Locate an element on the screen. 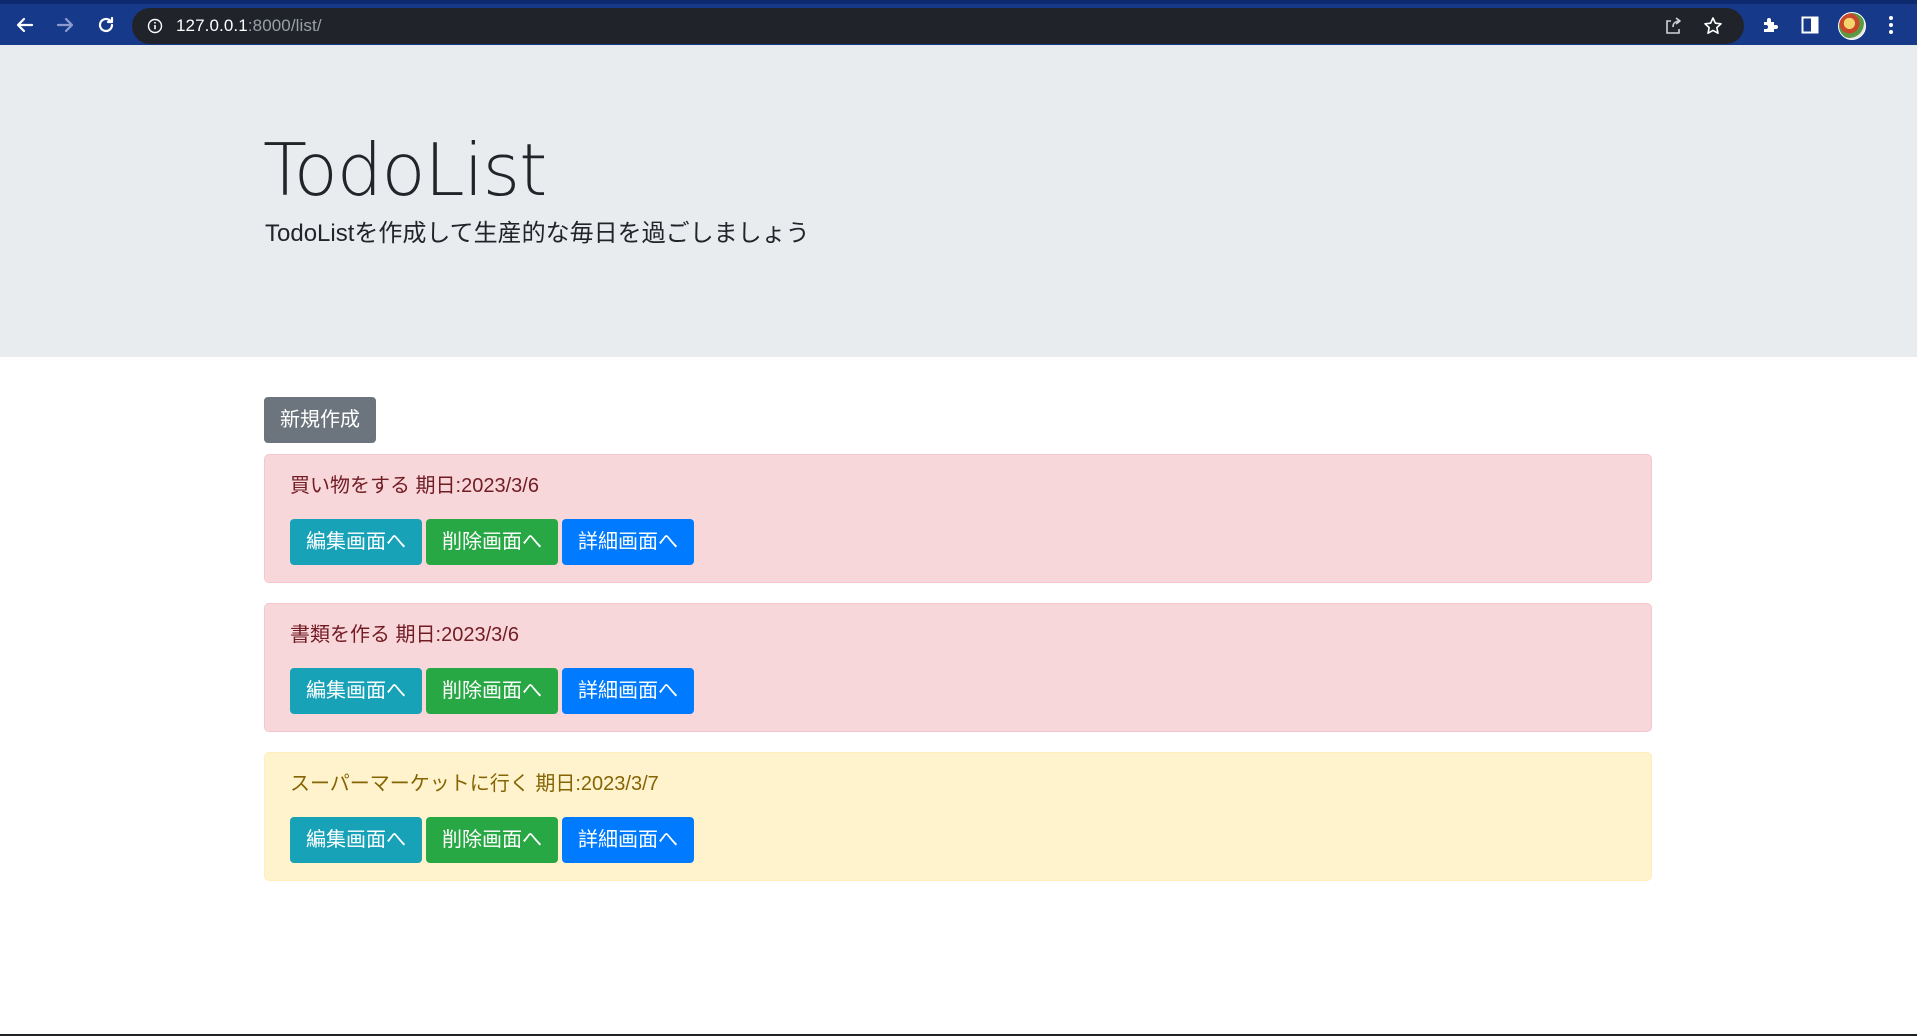 This screenshot has width=1917, height=1036. profile-avatar is located at coordinates (1852, 26).